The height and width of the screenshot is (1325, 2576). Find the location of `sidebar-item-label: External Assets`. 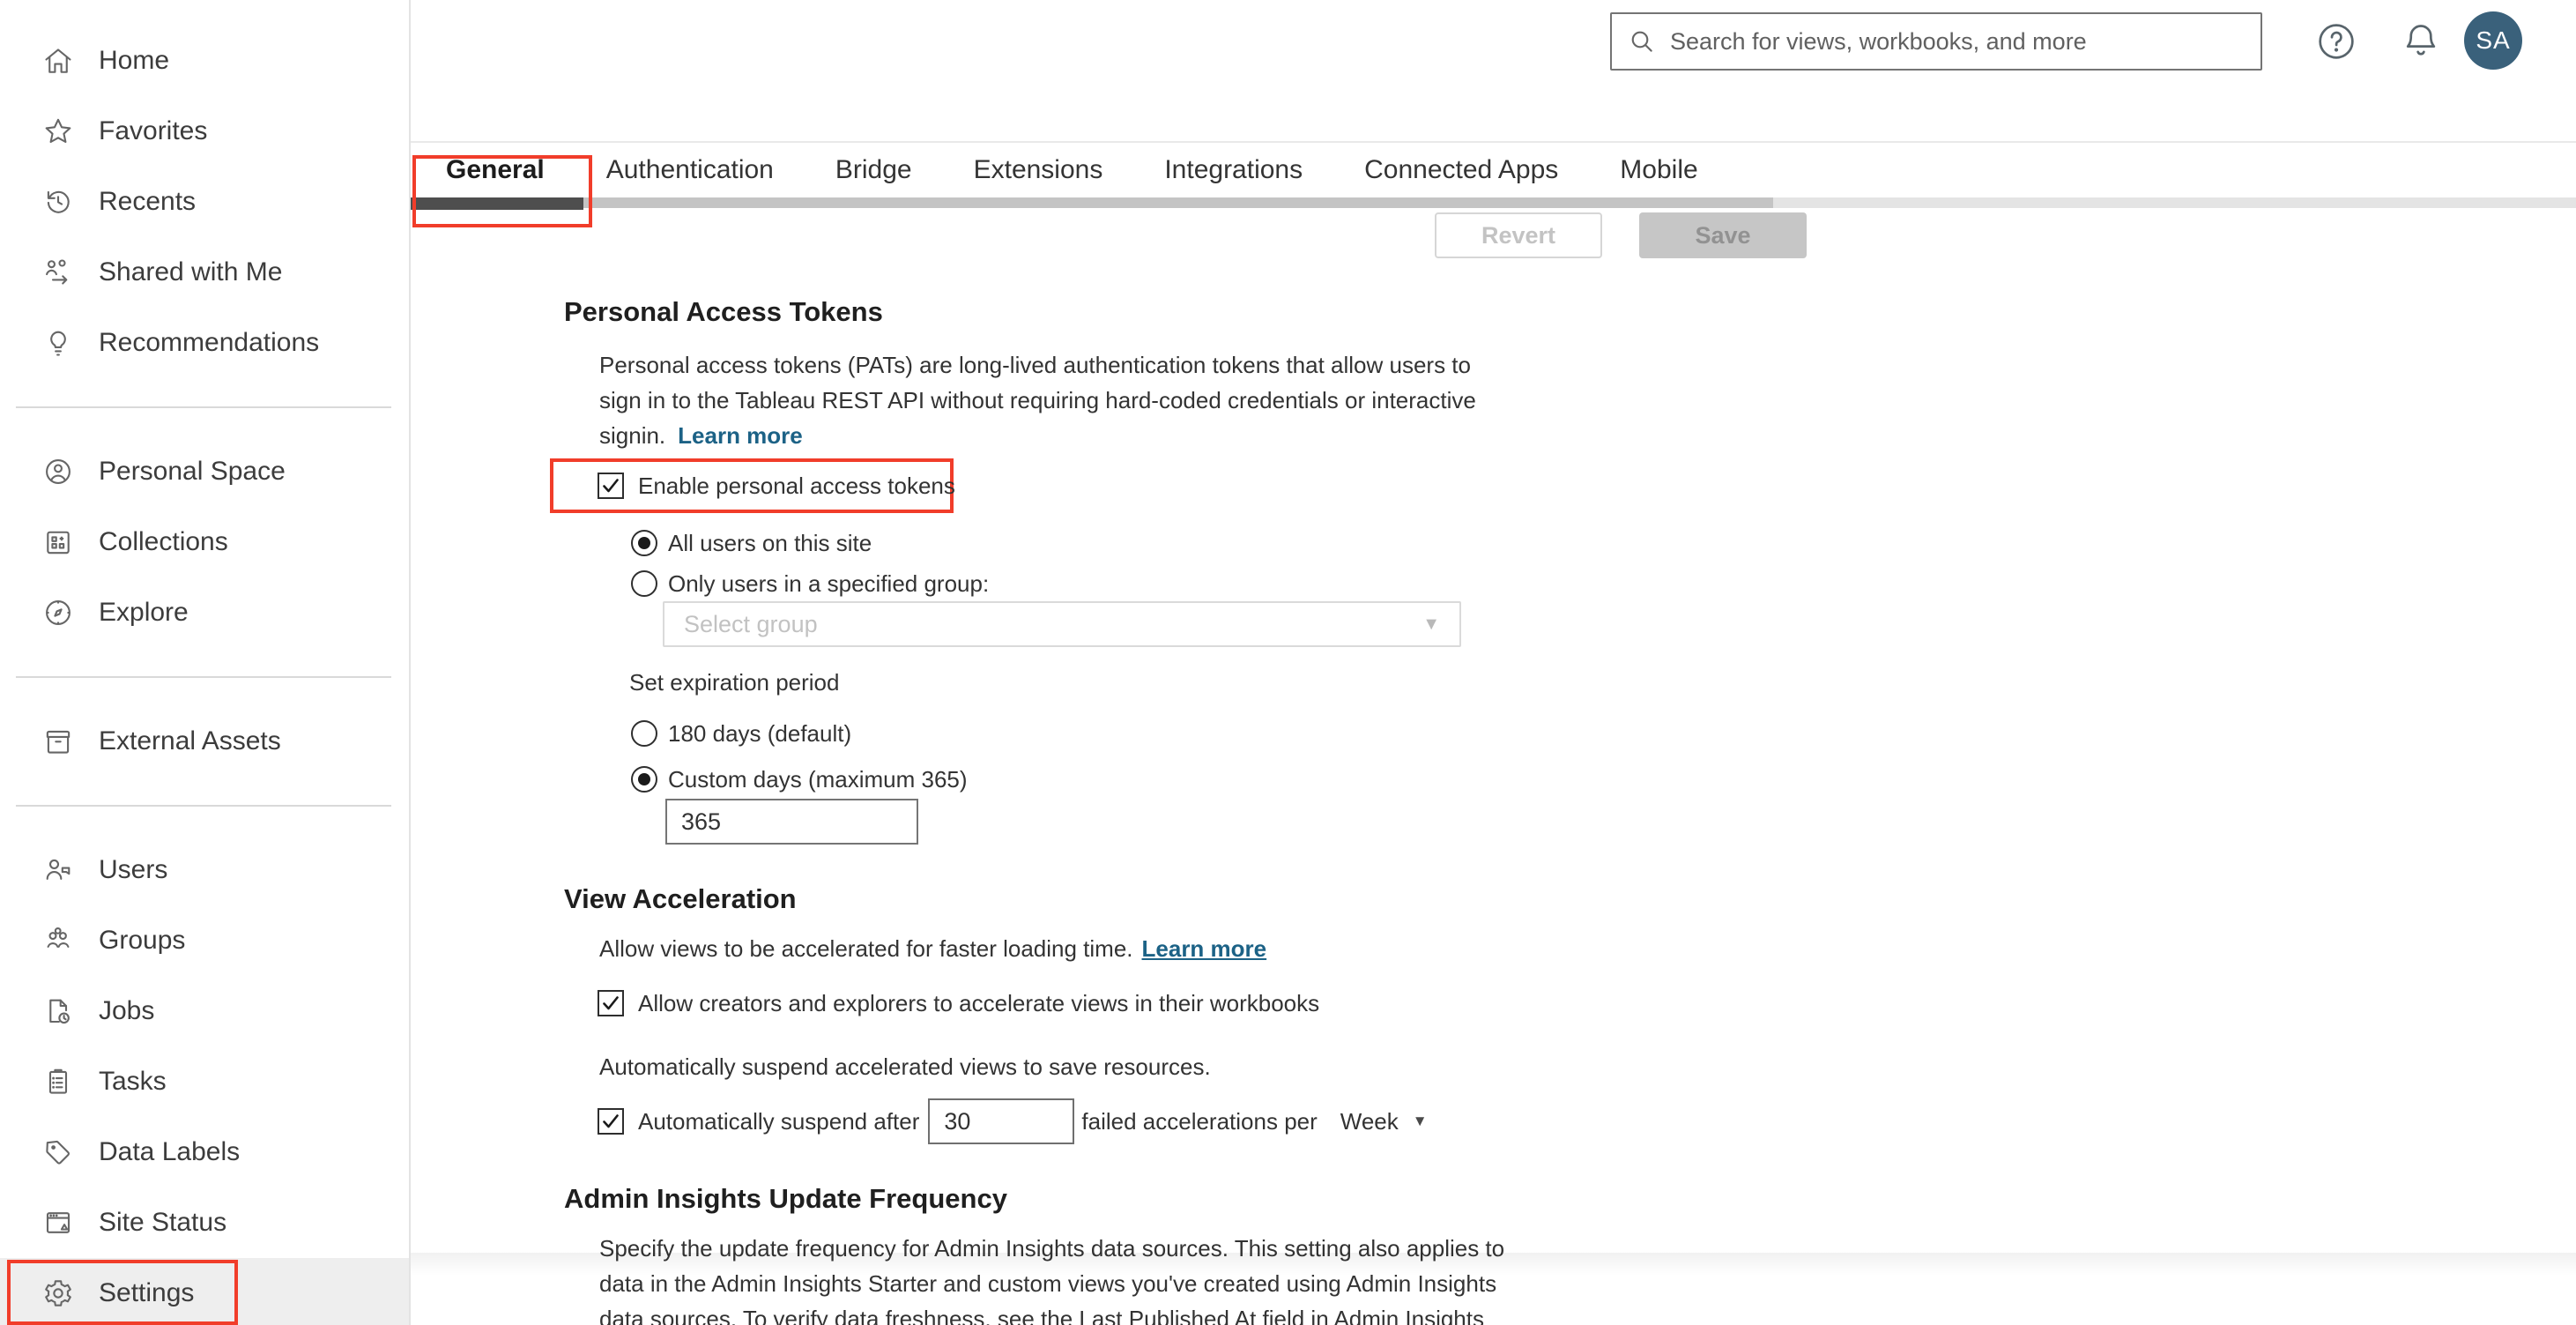

sidebar-item-label: External Assets is located at coordinates (190, 741).